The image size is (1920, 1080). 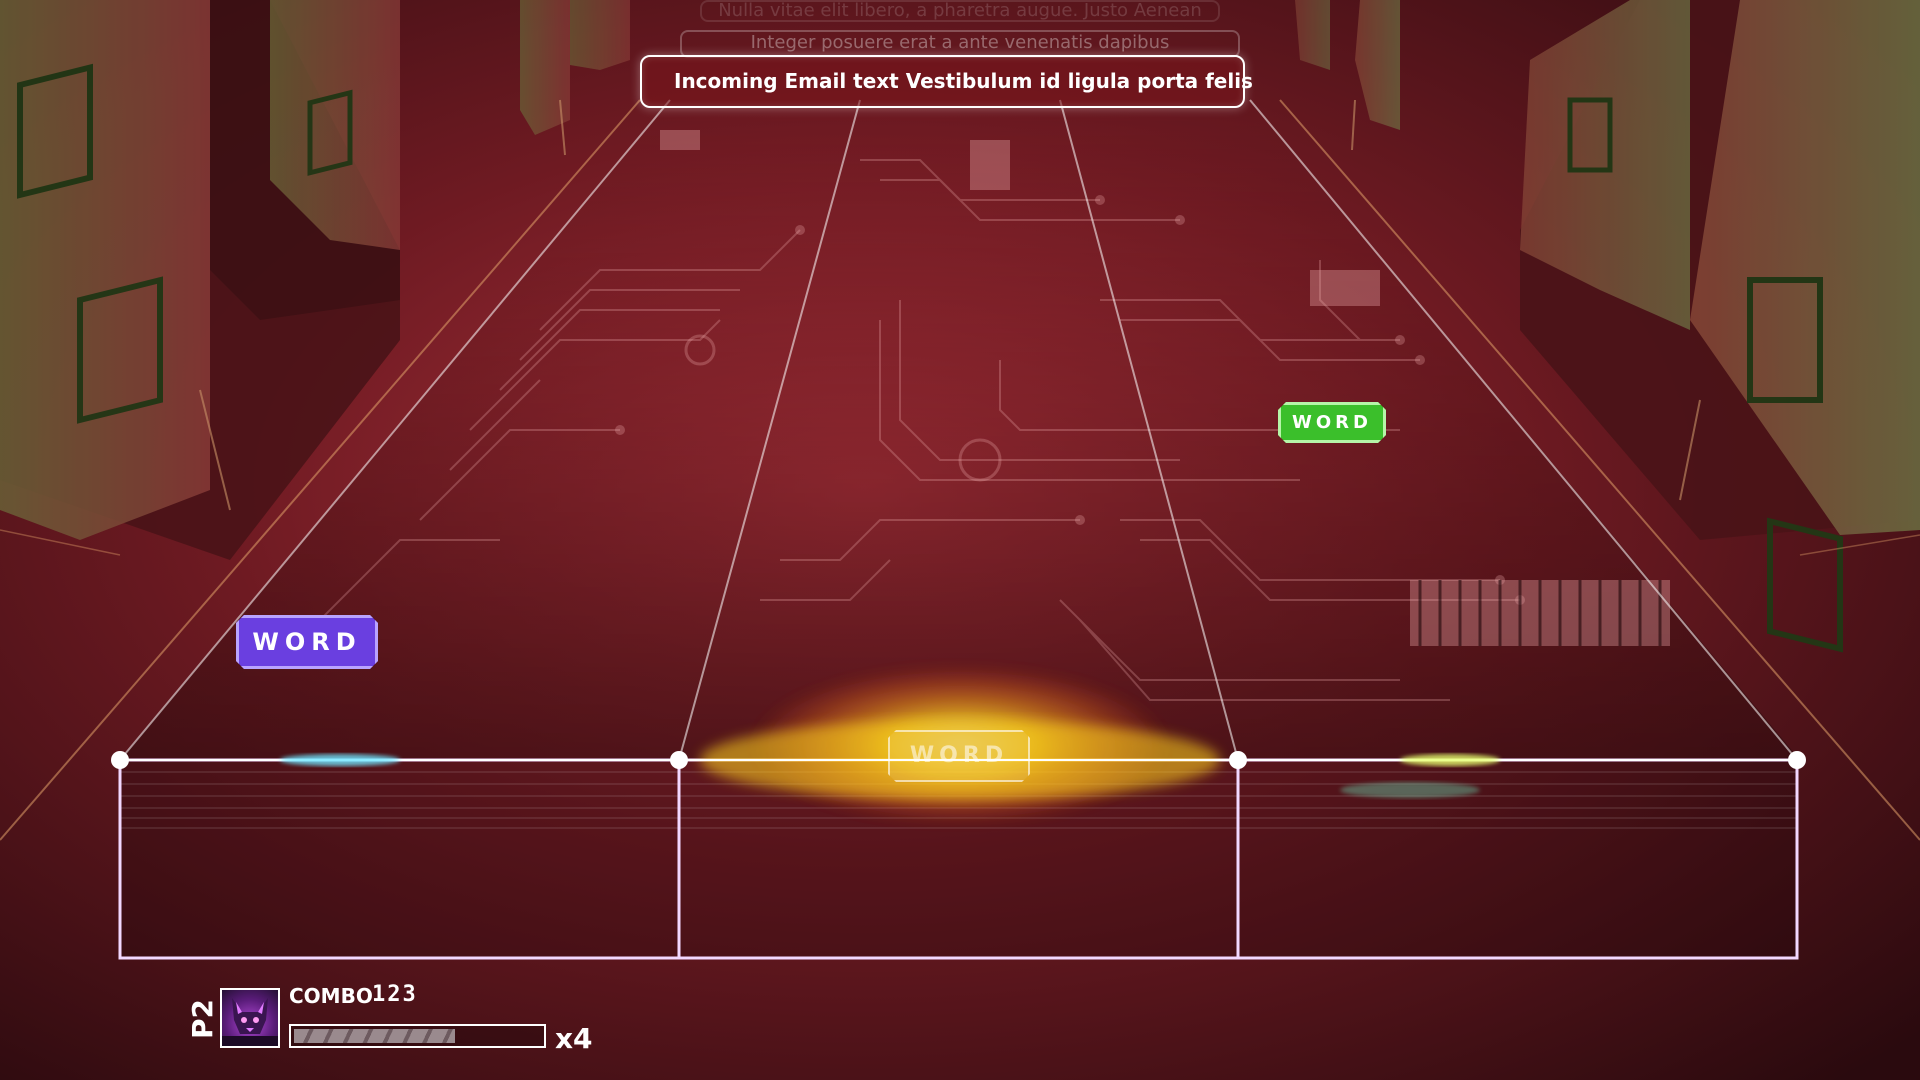 I want to click on word-note-hit: WORD, so click(x=959, y=756).